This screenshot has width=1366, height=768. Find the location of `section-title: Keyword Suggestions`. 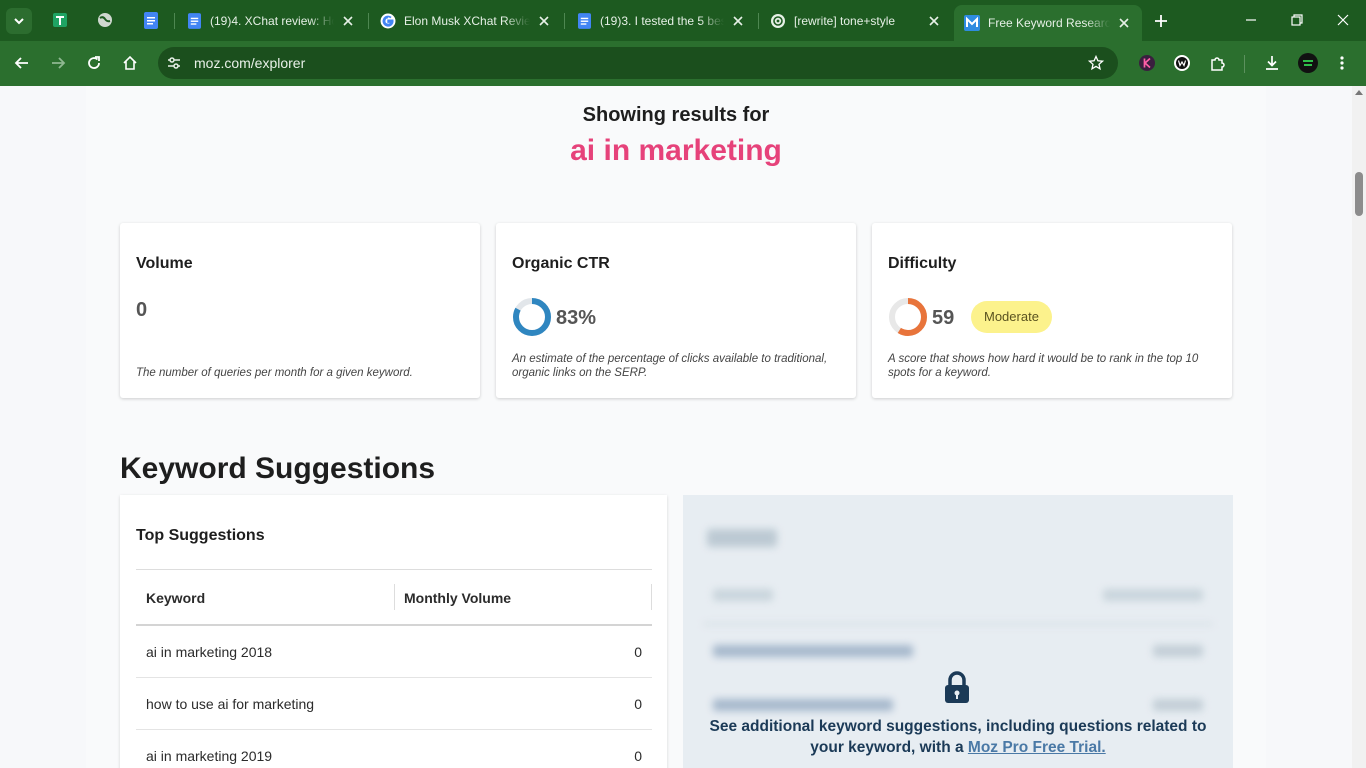

section-title: Keyword Suggestions is located at coordinates (278, 468).